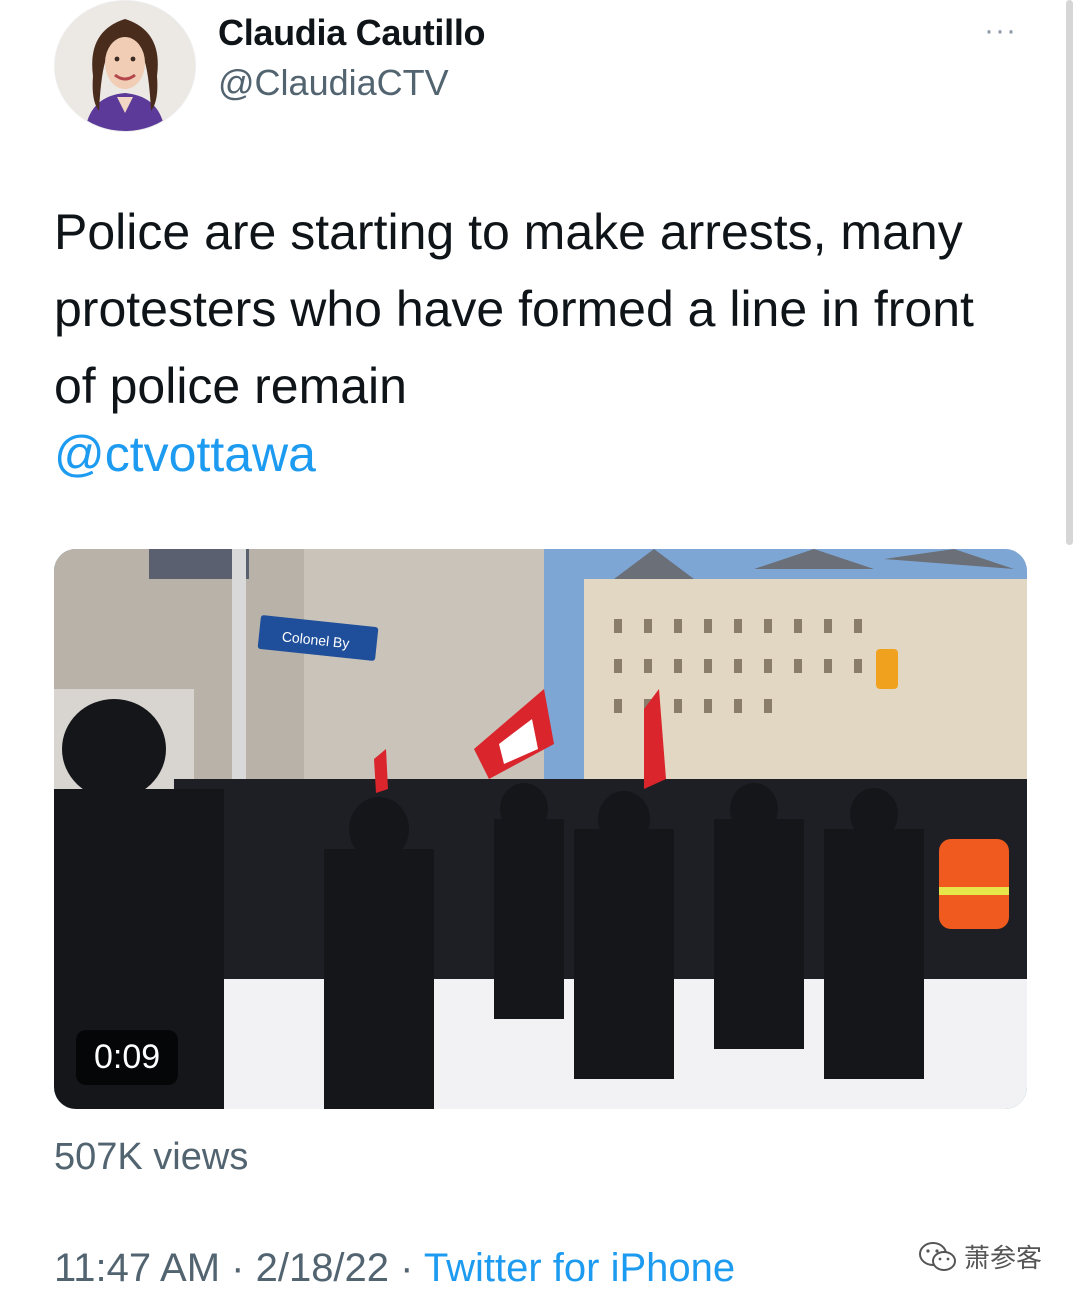  Describe the element at coordinates (1000, 31) in the screenshot. I see `more-options-icon: ···` at that location.